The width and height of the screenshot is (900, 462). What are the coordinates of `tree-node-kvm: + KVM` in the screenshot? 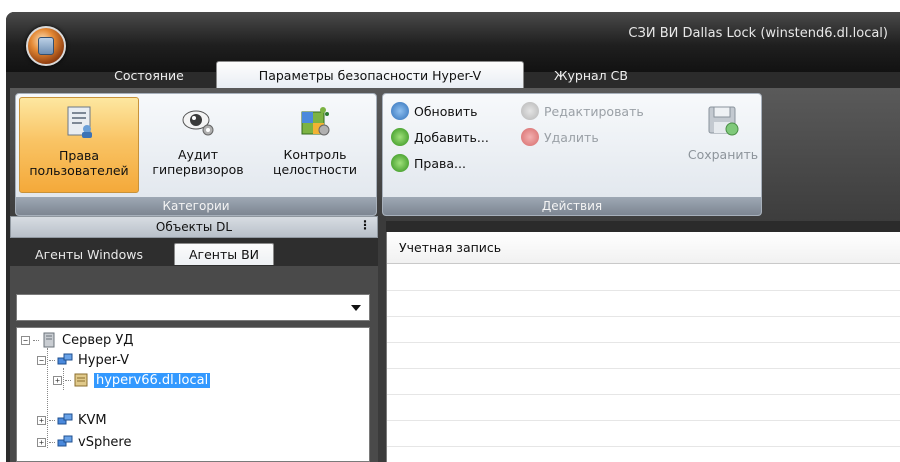 It's located at (72, 420).